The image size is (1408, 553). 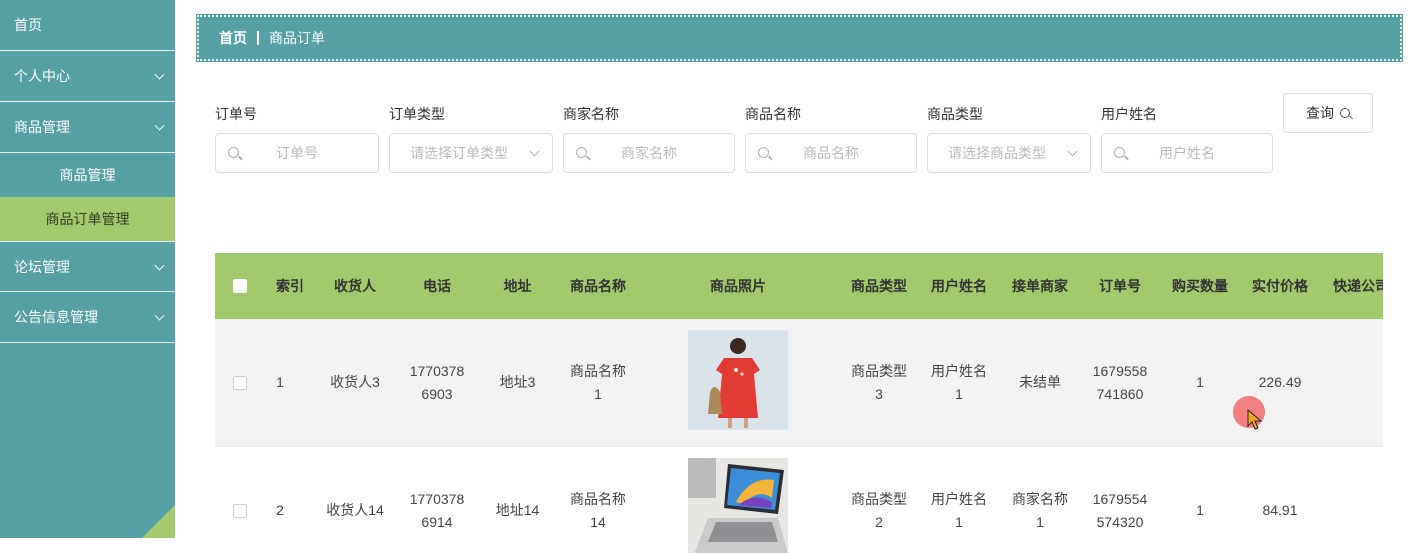 What do you see at coordinates (1352, 286) in the screenshot?
I see `column-header: 快递公司` at bounding box center [1352, 286].